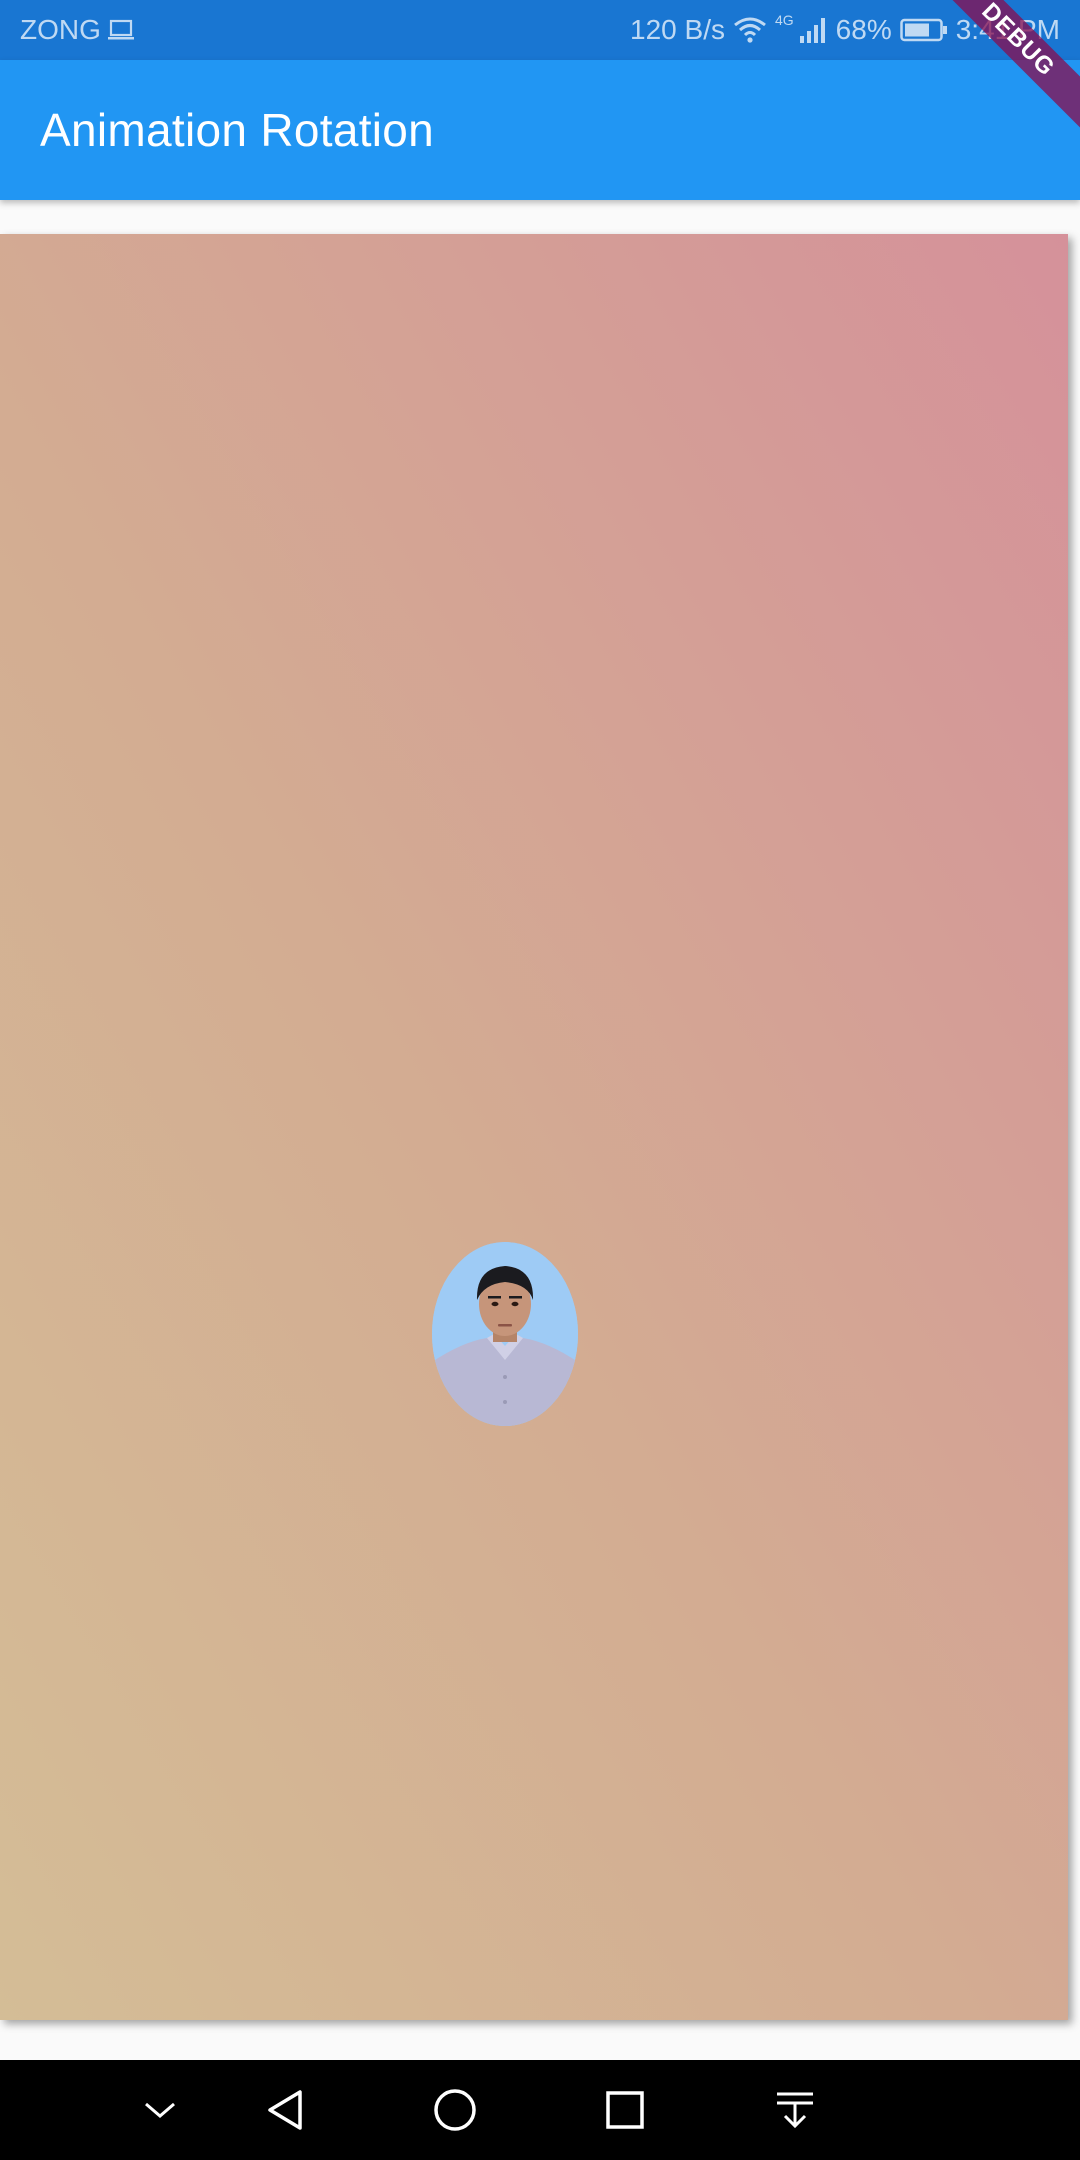 The image size is (1080, 2160). I want to click on person-photo-icon, so click(505, 1334).